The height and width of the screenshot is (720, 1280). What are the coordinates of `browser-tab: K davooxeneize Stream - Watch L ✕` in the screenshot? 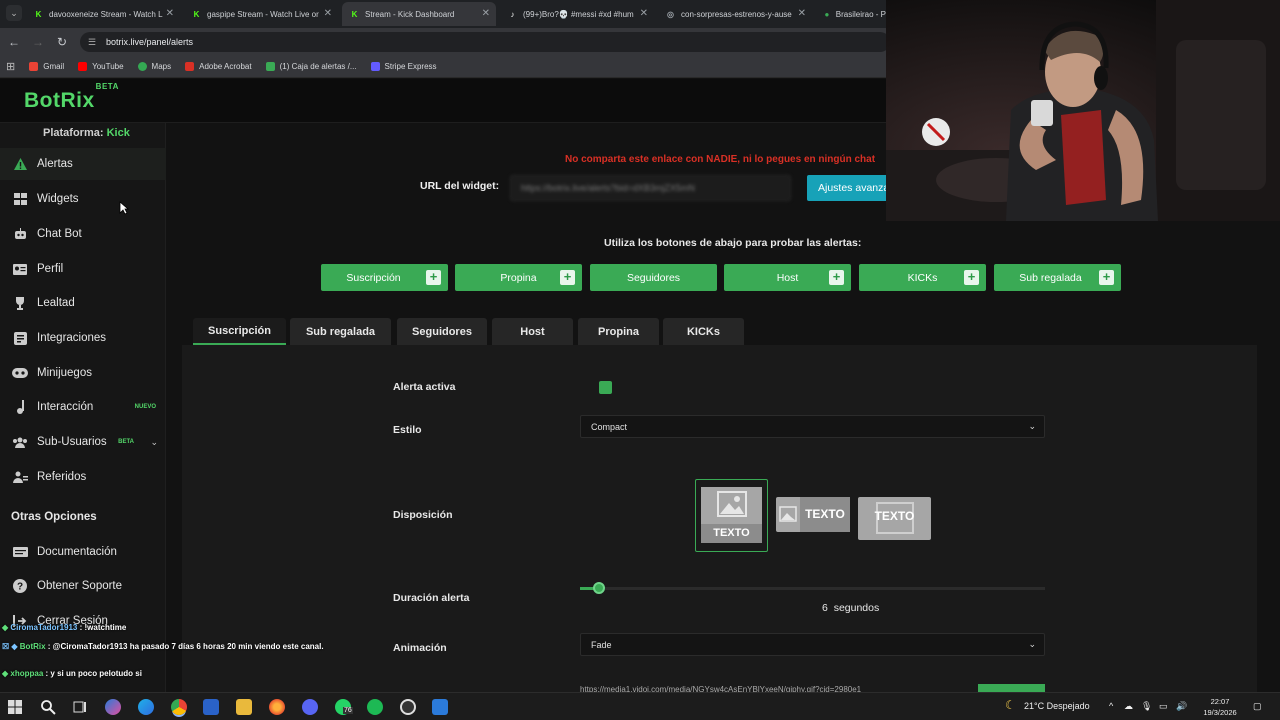 It's located at (103, 14).